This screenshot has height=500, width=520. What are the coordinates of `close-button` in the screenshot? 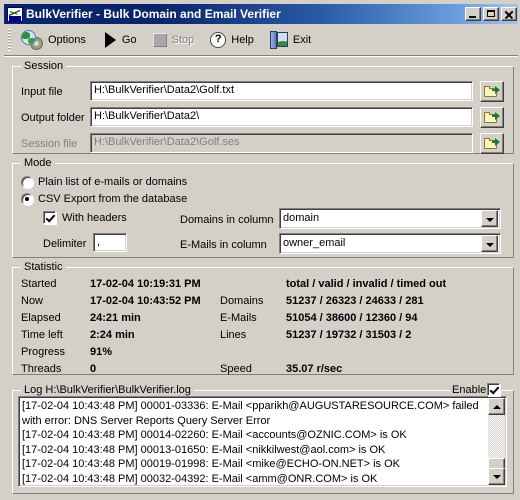 It's located at (509, 14).